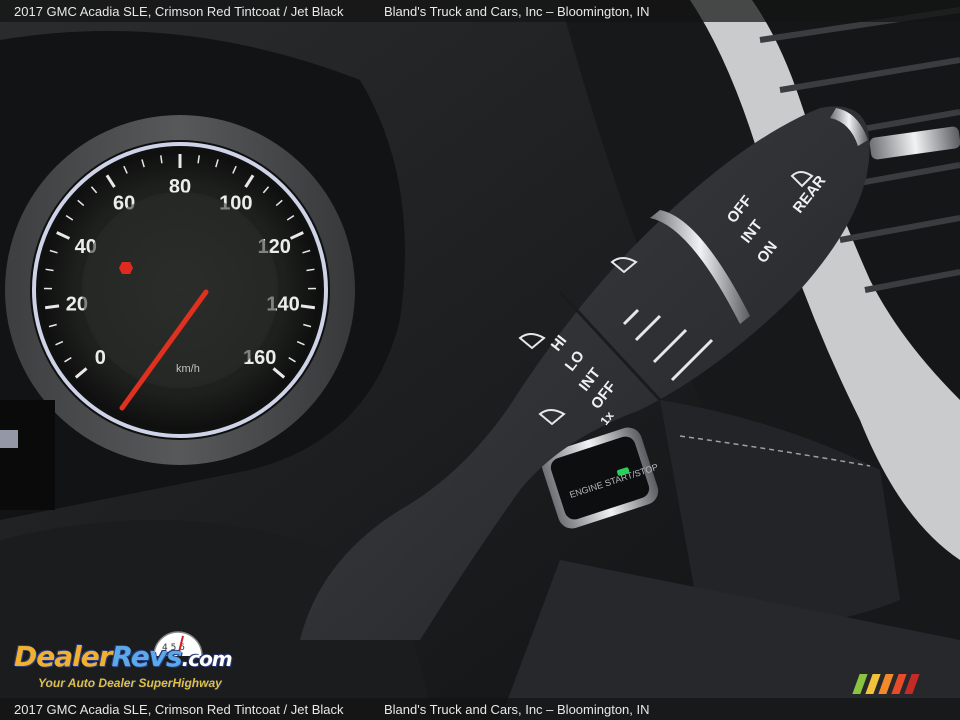 Image resolution: width=960 pixels, height=720 pixels. I want to click on watermark-logo: DealerRevs.com, so click(123, 656).